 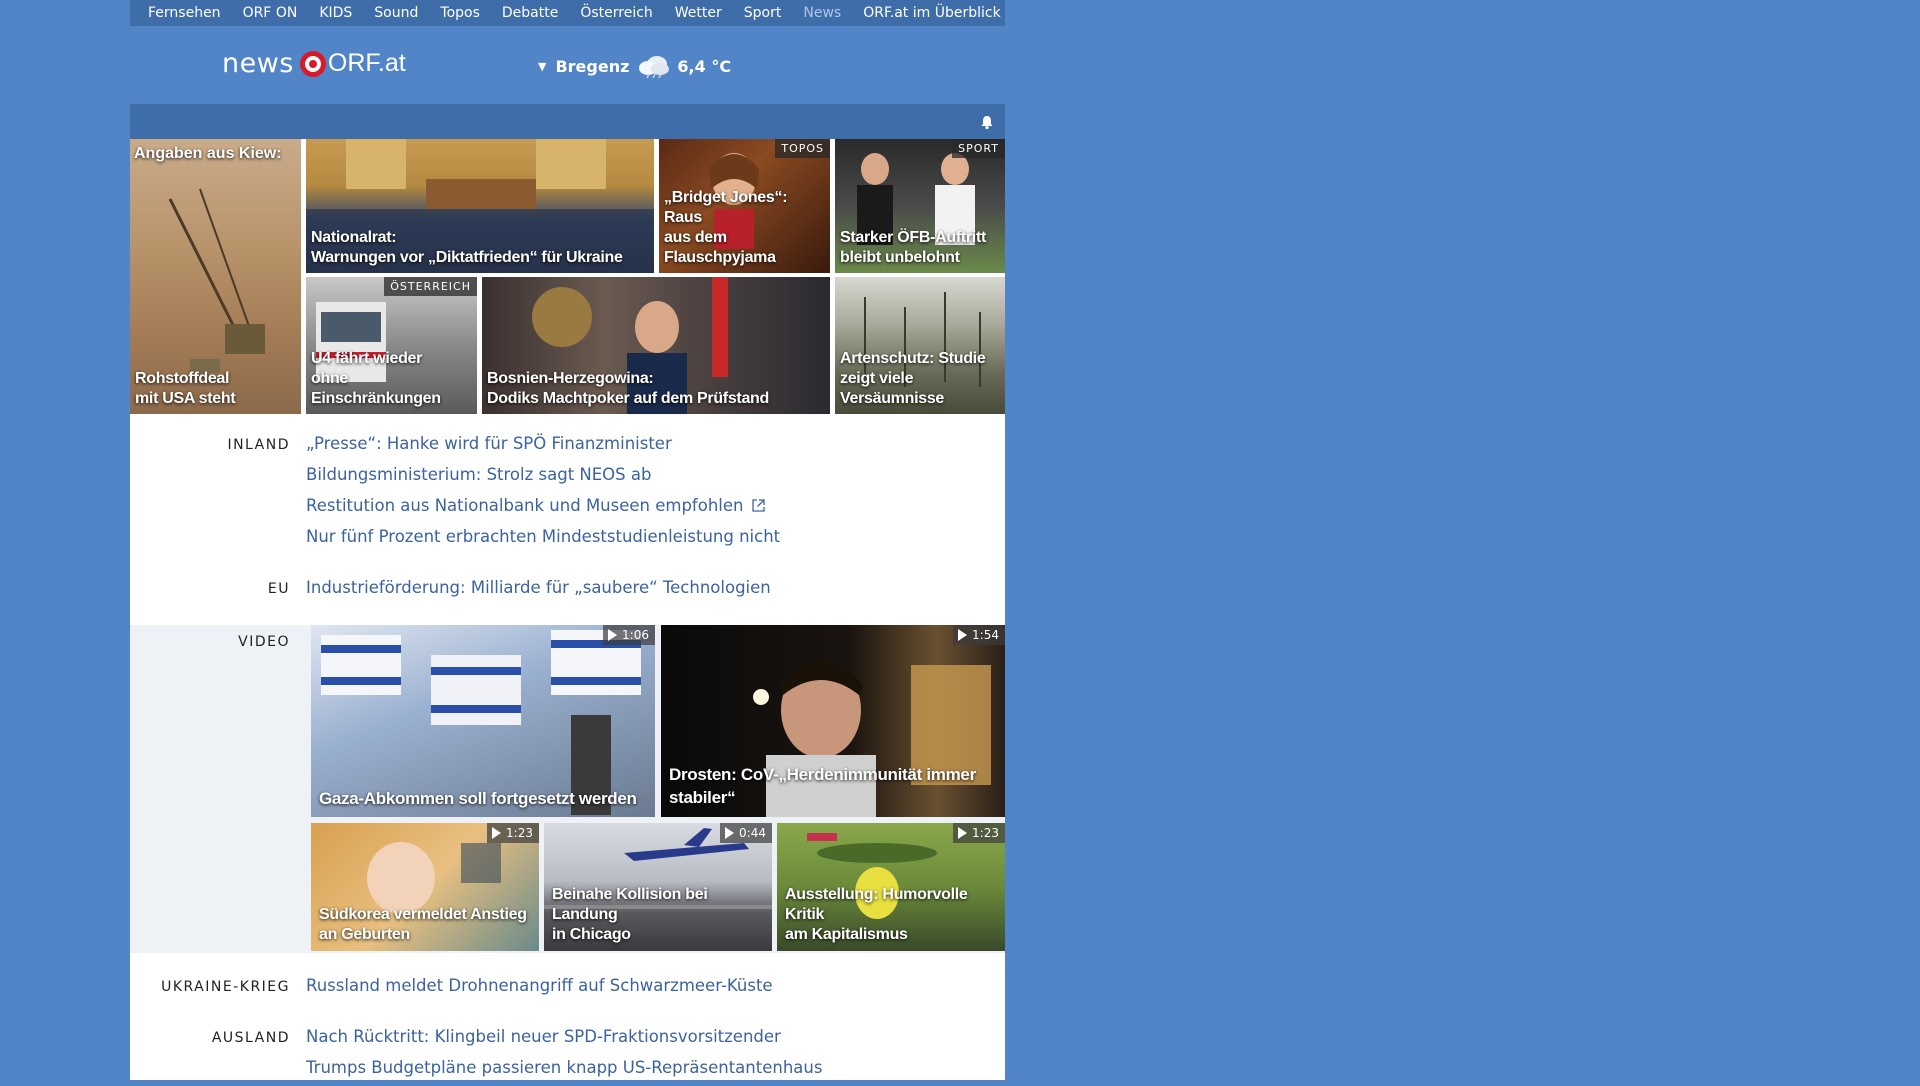 What do you see at coordinates (366, 63) in the screenshot?
I see `logo-orf-text: ORF.at` at bounding box center [366, 63].